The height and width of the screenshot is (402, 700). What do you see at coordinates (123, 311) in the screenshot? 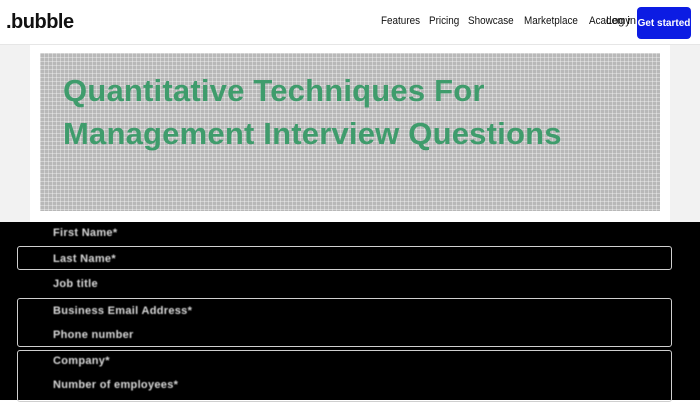
I see `field-label-business-email: Business Email Address*` at bounding box center [123, 311].